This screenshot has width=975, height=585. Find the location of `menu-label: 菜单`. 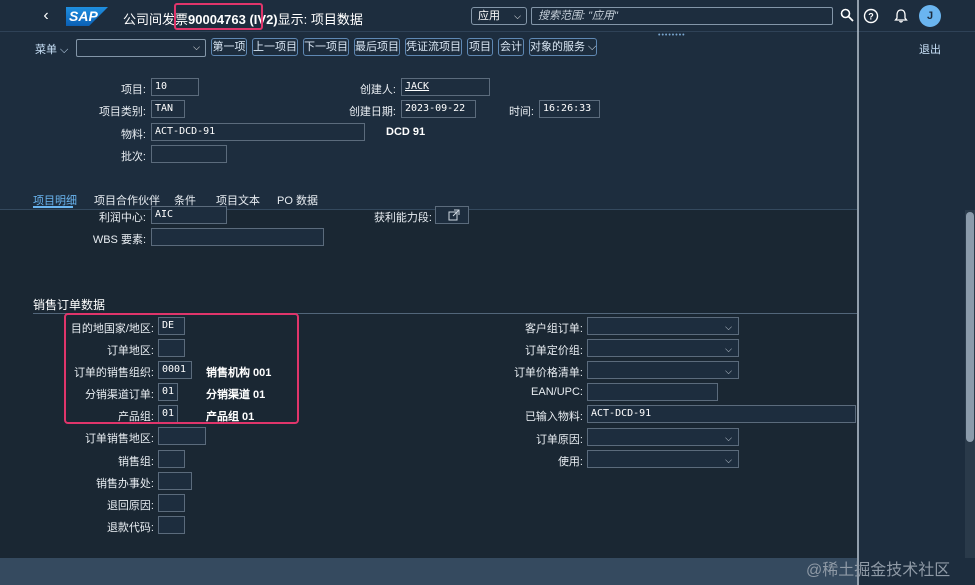

menu-label: 菜单 is located at coordinates (46, 50).